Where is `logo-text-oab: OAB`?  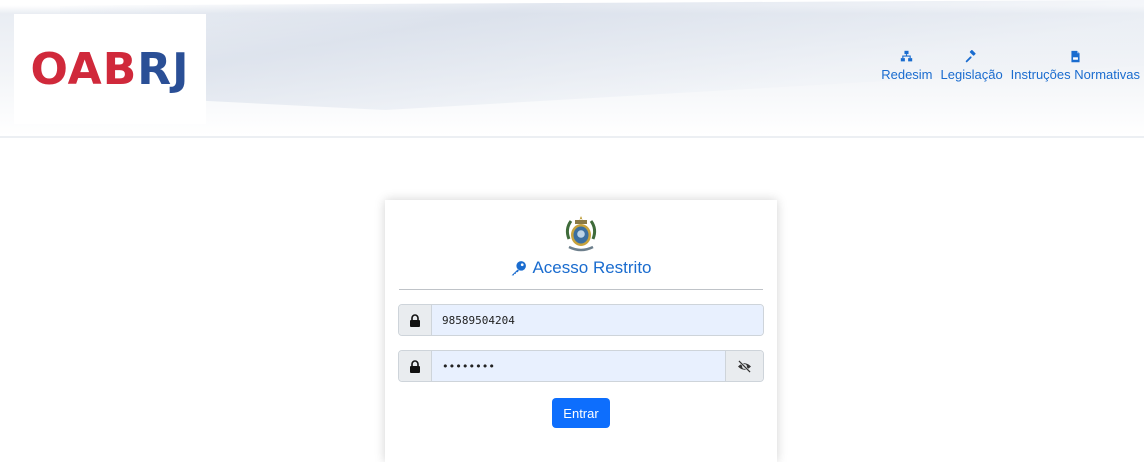
logo-text-oab: OAB is located at coordinates (84, 69).